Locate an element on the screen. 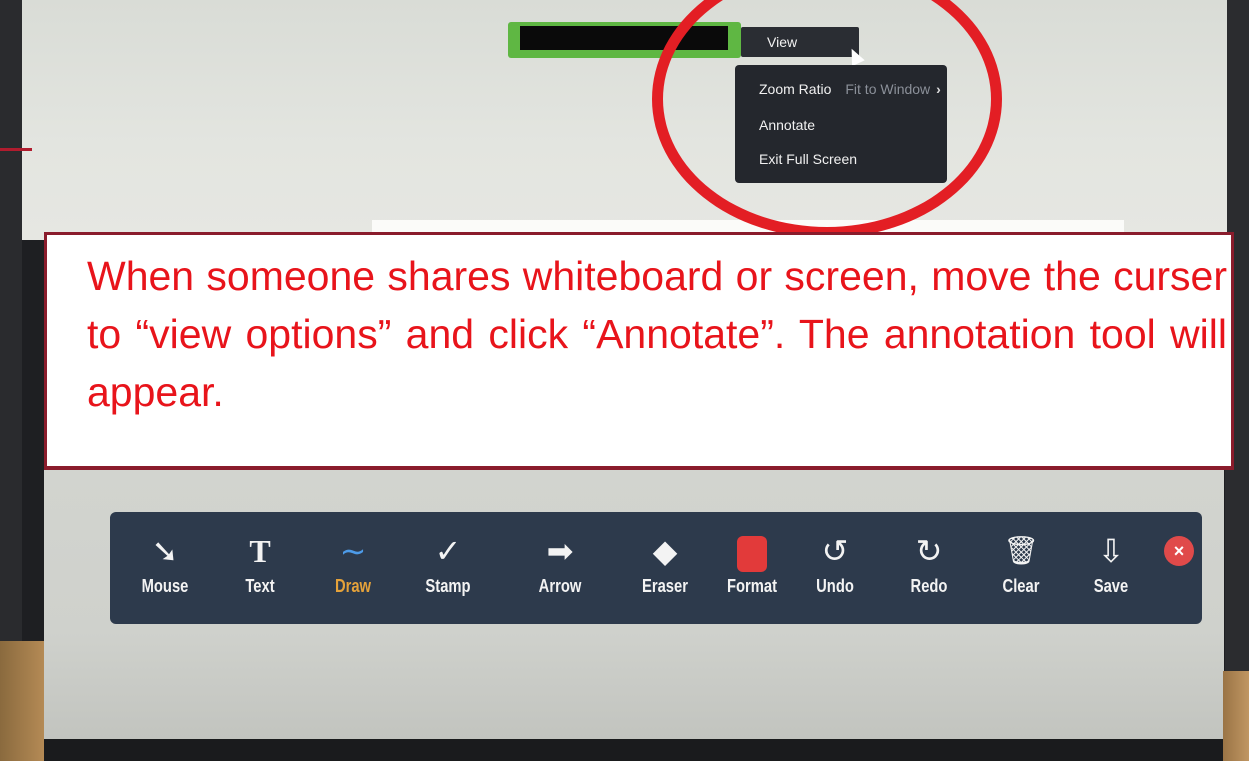 This screenshot has width=1249, height=761. tool-label: Text is located at coordinates (260, 586).